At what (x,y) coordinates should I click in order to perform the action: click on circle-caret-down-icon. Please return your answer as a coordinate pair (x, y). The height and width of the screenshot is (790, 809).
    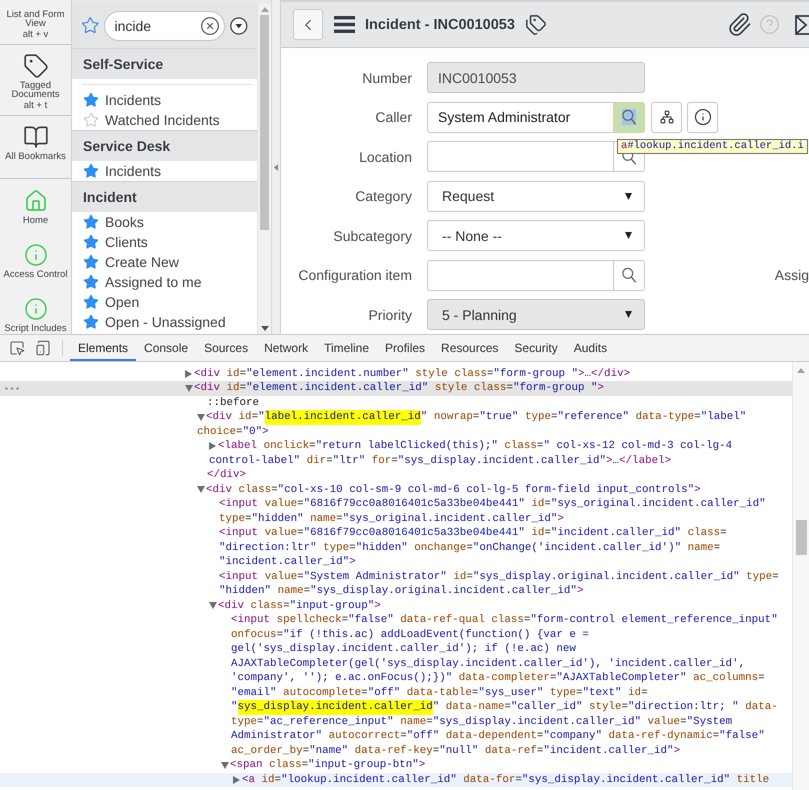
    Looking at the image, I should click on (239, 25).